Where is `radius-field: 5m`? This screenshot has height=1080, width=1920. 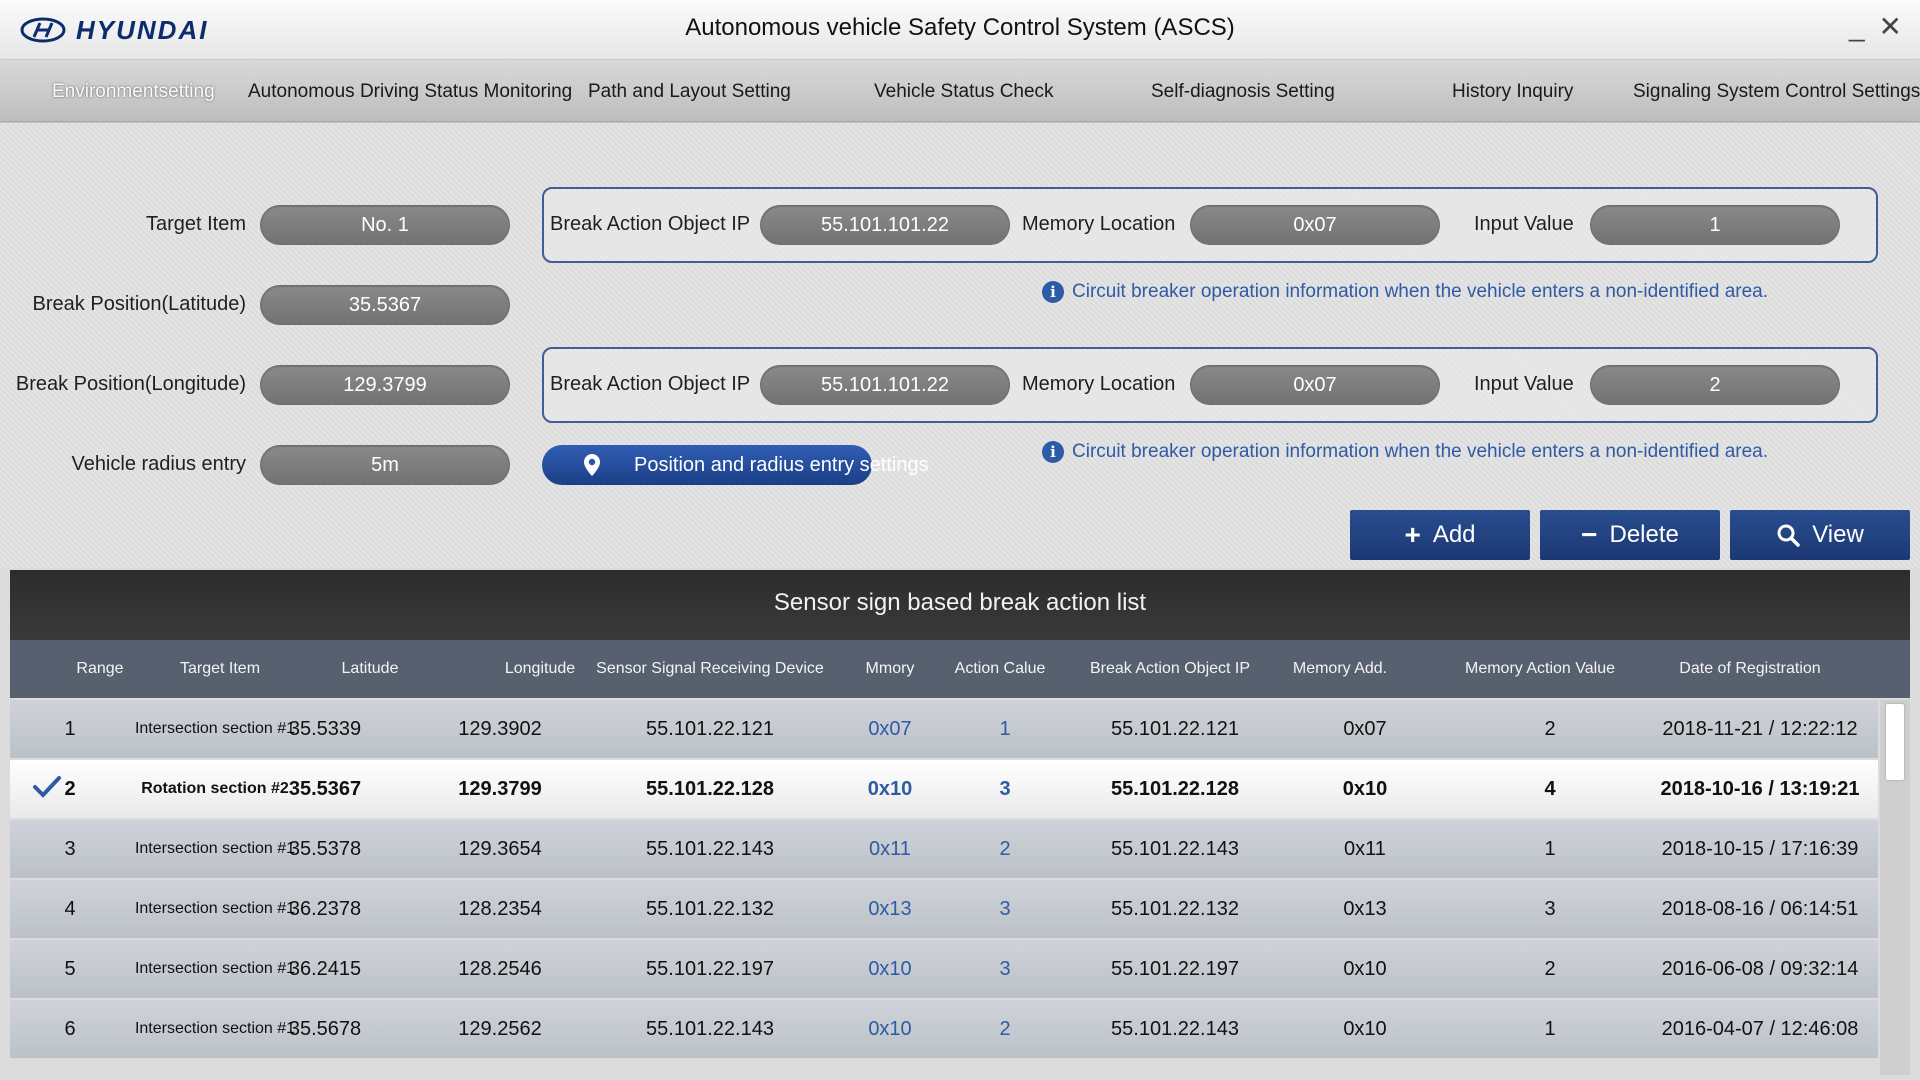 radius-field: 5m is located at coordinates (385, 465).